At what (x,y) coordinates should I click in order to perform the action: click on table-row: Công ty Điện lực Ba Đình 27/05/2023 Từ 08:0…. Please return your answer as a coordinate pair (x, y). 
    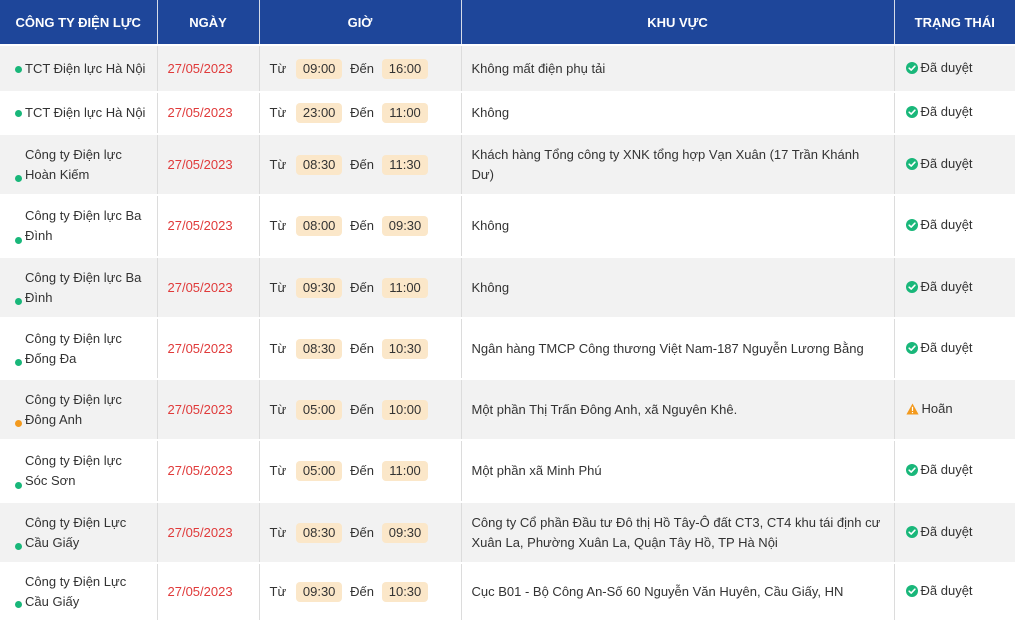
    Looking at the image, I should click on (507, 226).